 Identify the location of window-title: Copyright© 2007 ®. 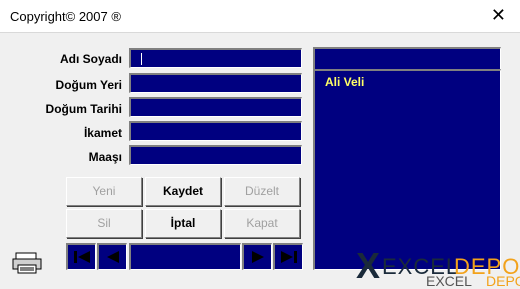
(65, 16).